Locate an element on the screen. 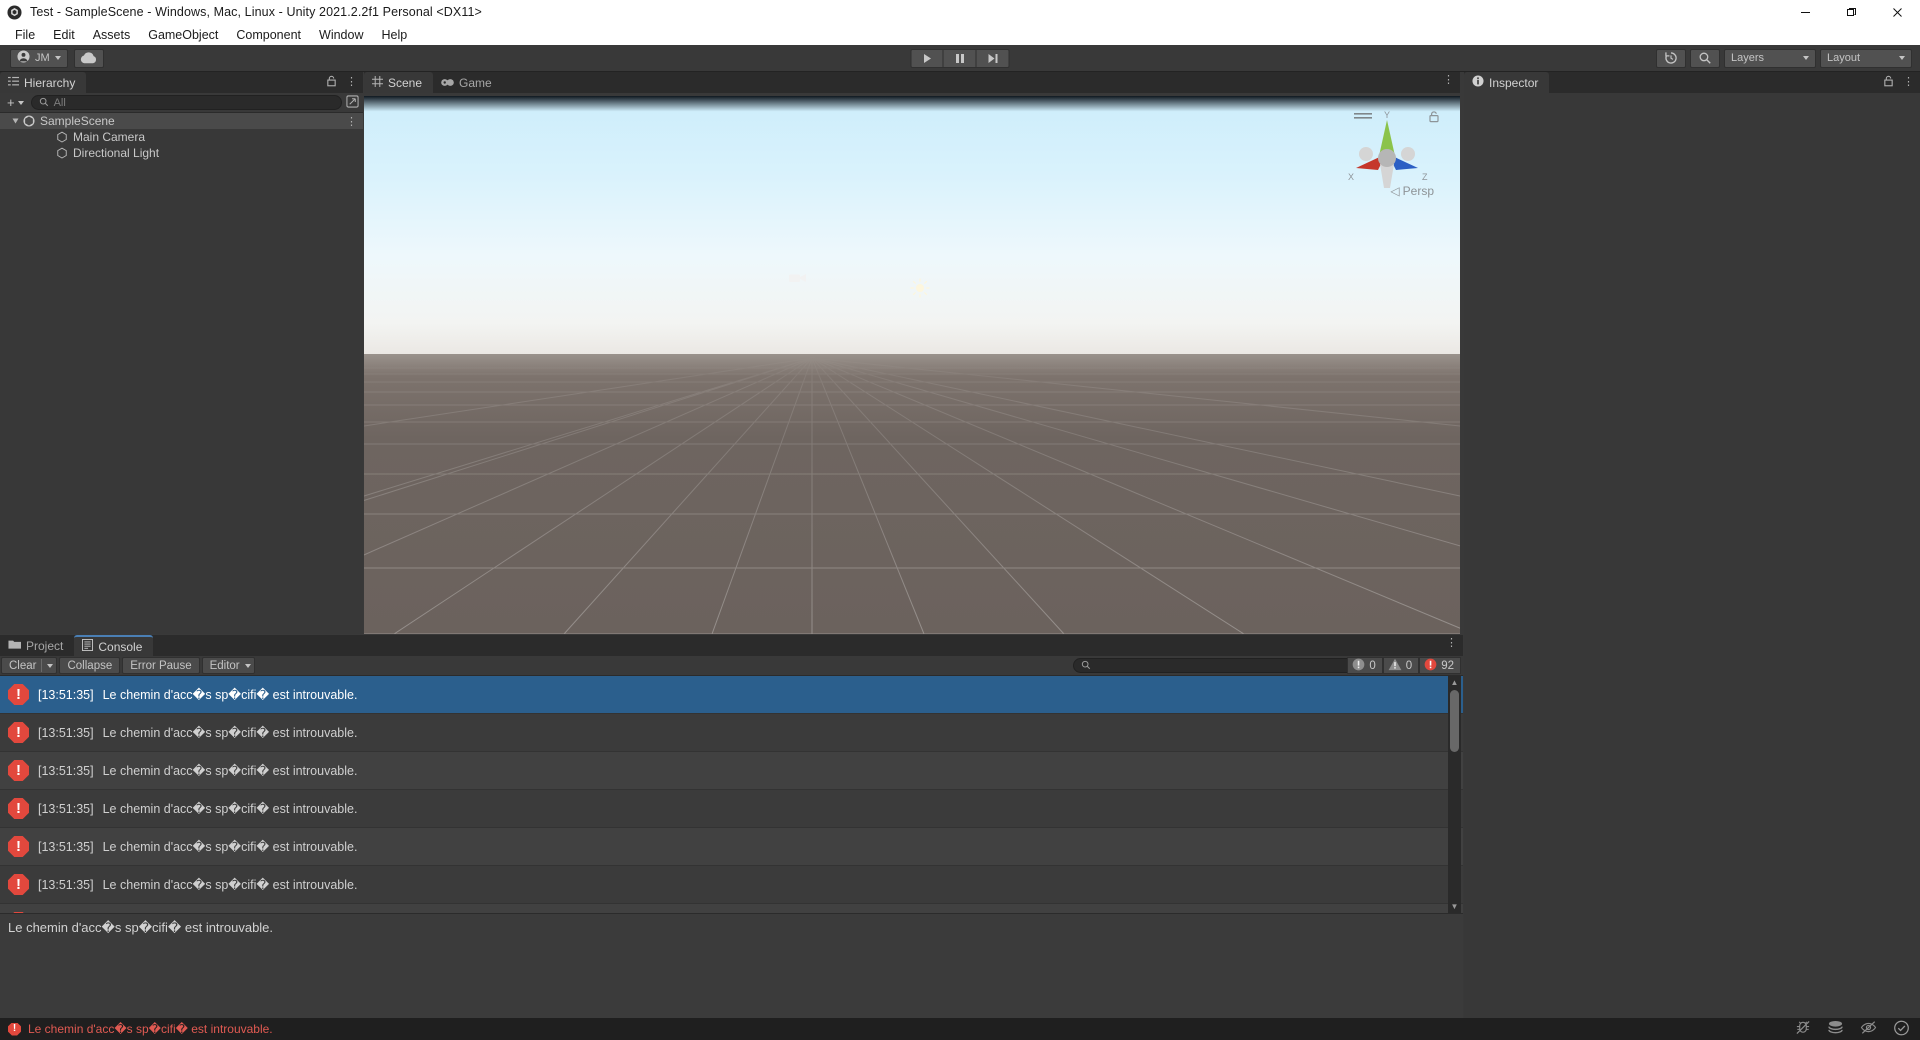 The height and width of the screenshot is (1040, 1920). hierarchy-search-input: All is located at coordinates (186, 102).